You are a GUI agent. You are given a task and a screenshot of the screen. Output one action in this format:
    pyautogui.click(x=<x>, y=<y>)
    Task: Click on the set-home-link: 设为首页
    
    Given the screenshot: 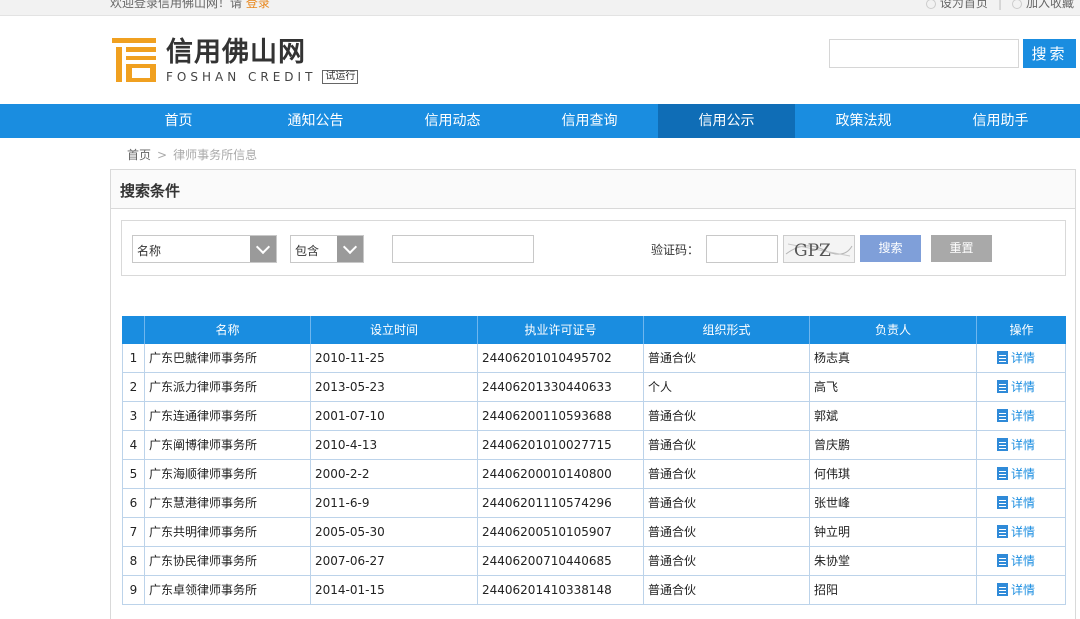 What is the action you would take?
    pyautogui.click(x=956, y=5)
    